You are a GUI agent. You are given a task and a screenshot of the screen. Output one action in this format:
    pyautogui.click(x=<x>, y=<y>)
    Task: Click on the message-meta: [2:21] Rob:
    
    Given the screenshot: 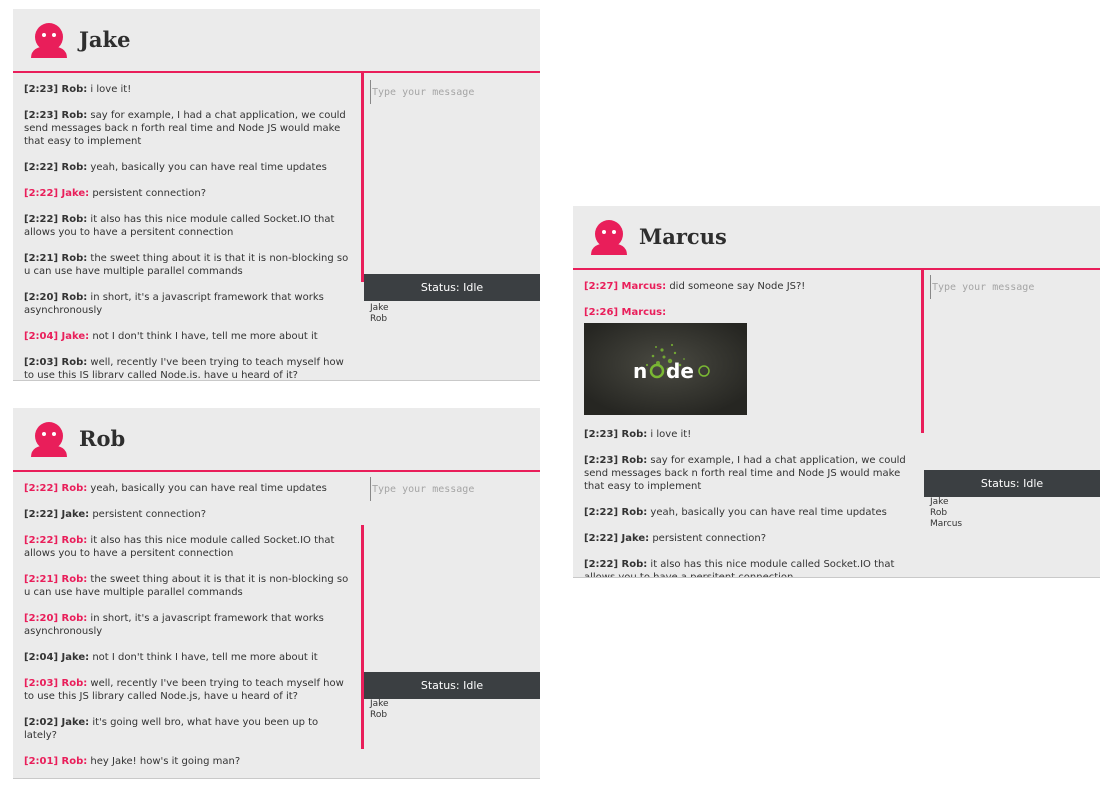 What is the action you would take?
    pyautogui.click(x=55, y=258)
    